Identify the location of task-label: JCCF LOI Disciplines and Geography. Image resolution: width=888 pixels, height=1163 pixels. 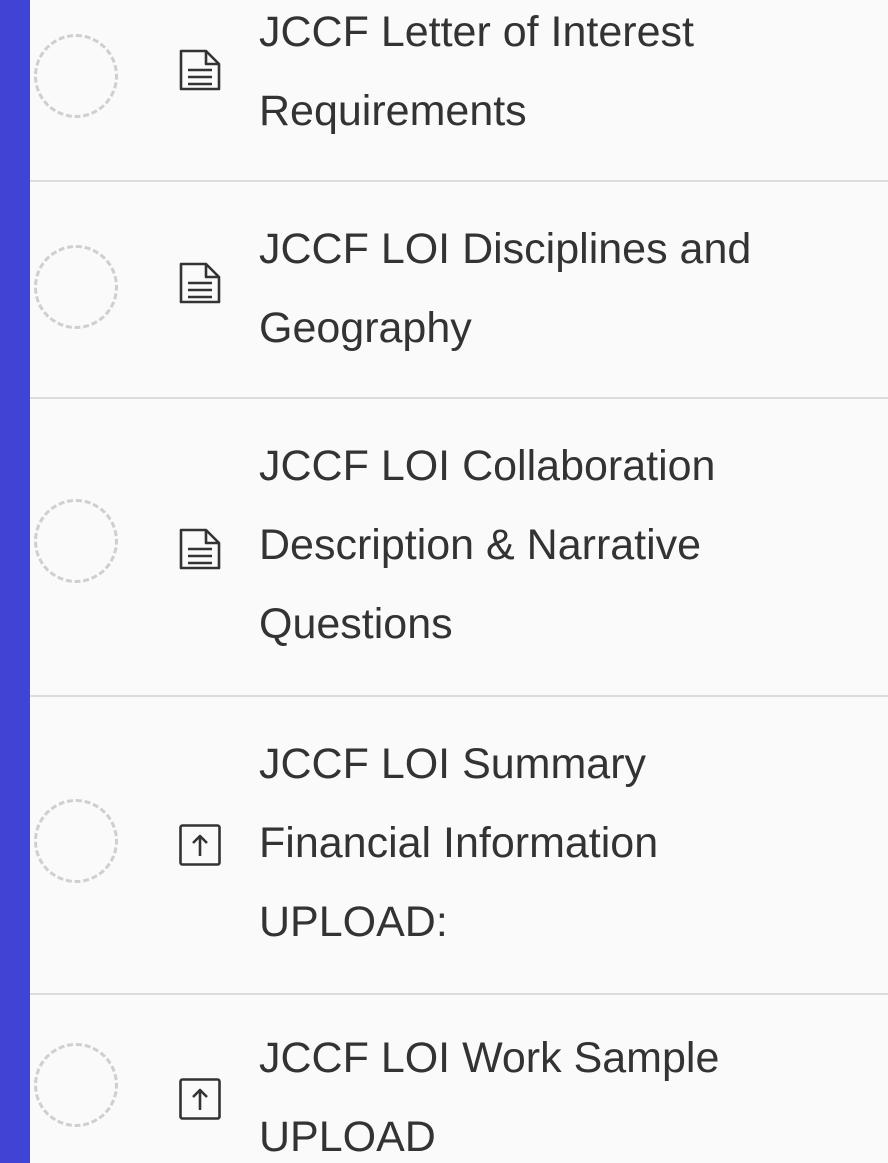
(505, 288).